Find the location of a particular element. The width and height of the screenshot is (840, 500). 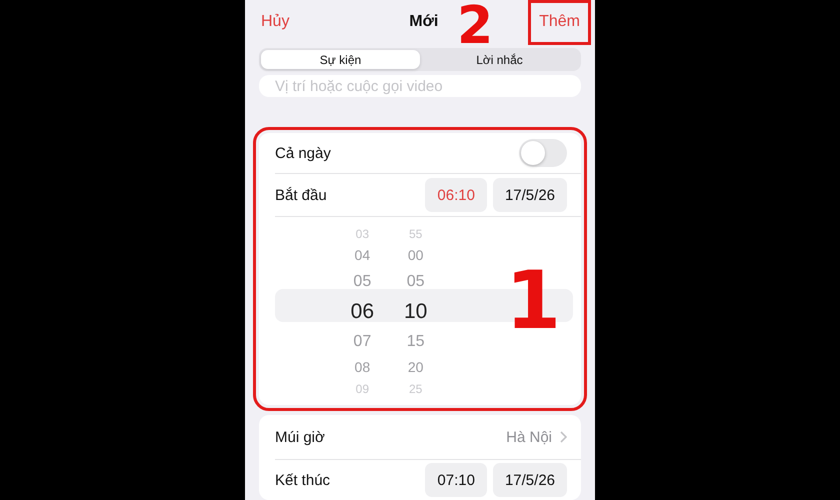

picker-value: 08 is located at coordinates (362, 367).